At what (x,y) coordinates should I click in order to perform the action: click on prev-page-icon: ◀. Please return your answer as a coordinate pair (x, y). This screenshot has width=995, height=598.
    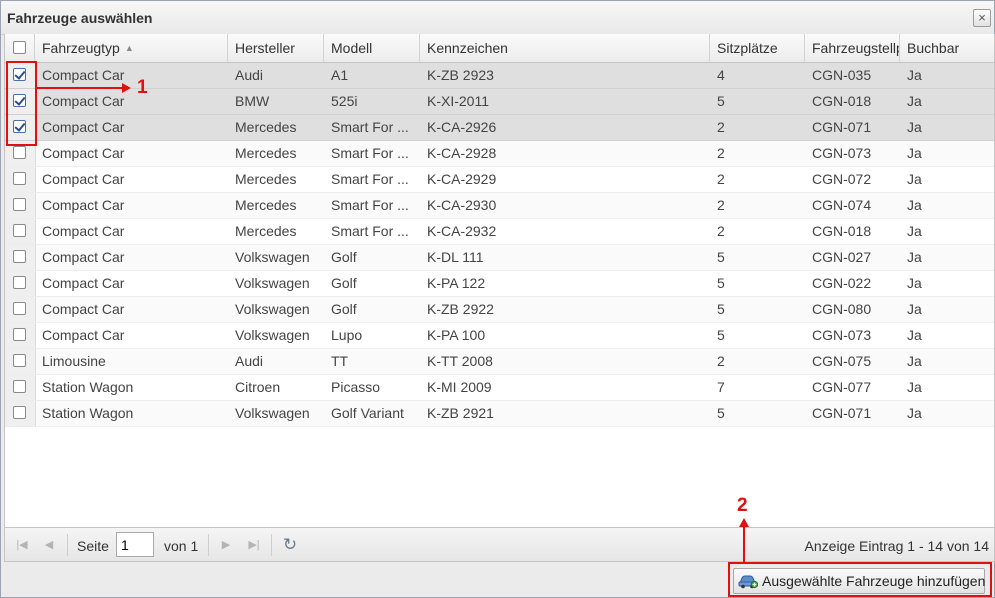
    Looking at the image, I should click on (49, 545).